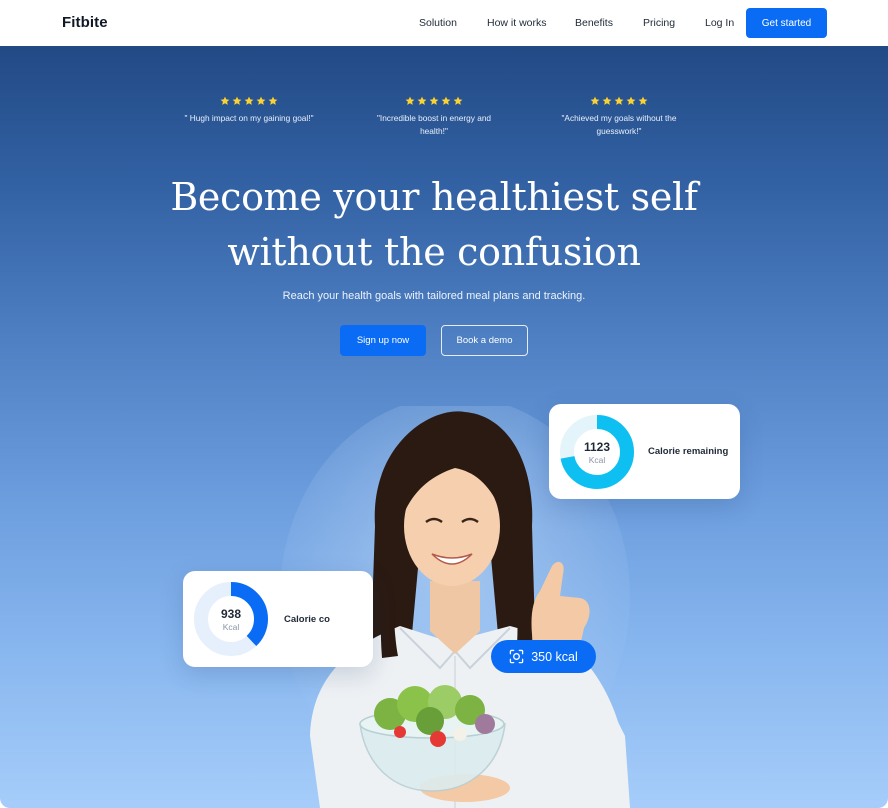  What do you see at coordinates (786, 23) in the screenshot?
I see `get-started-button: Get started` at bounding box center [786, 23].